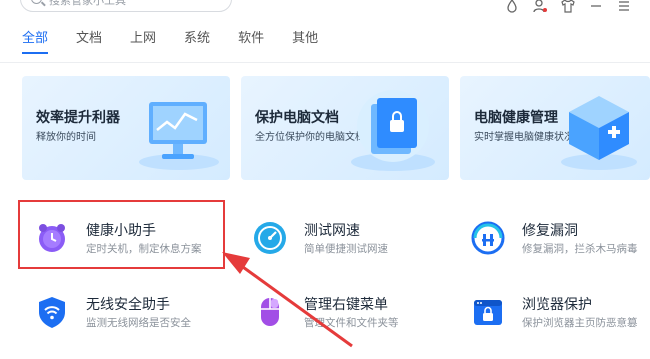 This screenshot has width=650, height=359. Describe the element at coordinates (599, 133) in the screenshot. I see `health-cube-illustration` at that location.